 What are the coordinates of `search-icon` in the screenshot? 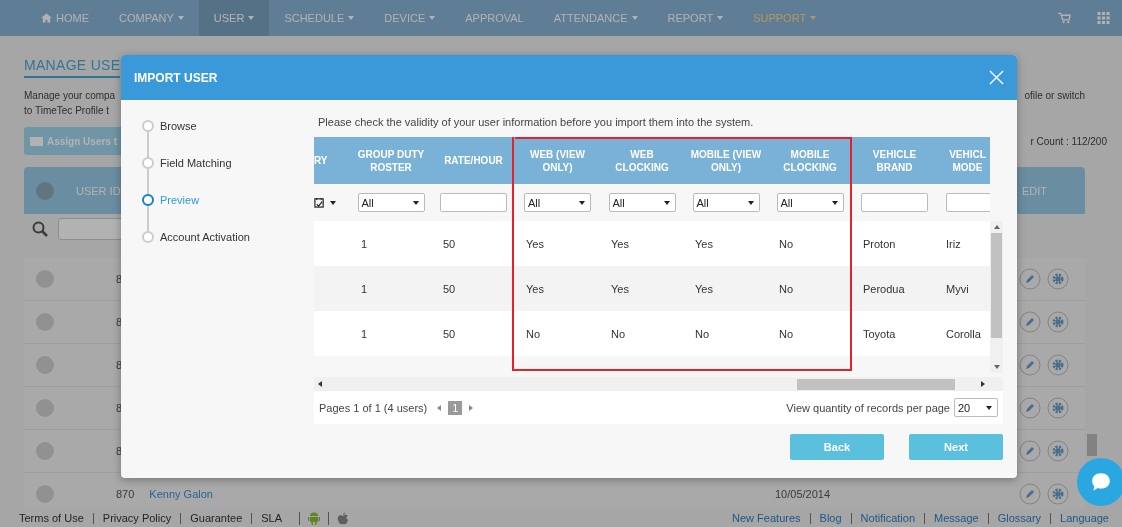 It's located at (40, 229).